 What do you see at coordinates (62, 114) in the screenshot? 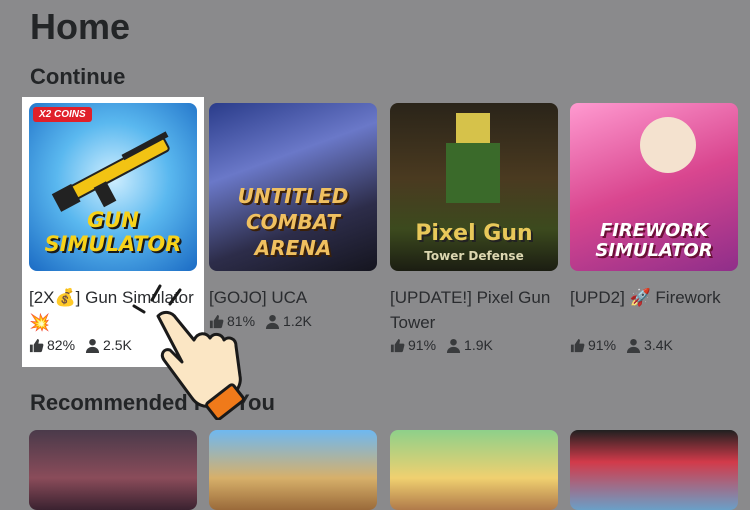
I see `coins-badge: X2 COINS` at bounding box center [62, 114].